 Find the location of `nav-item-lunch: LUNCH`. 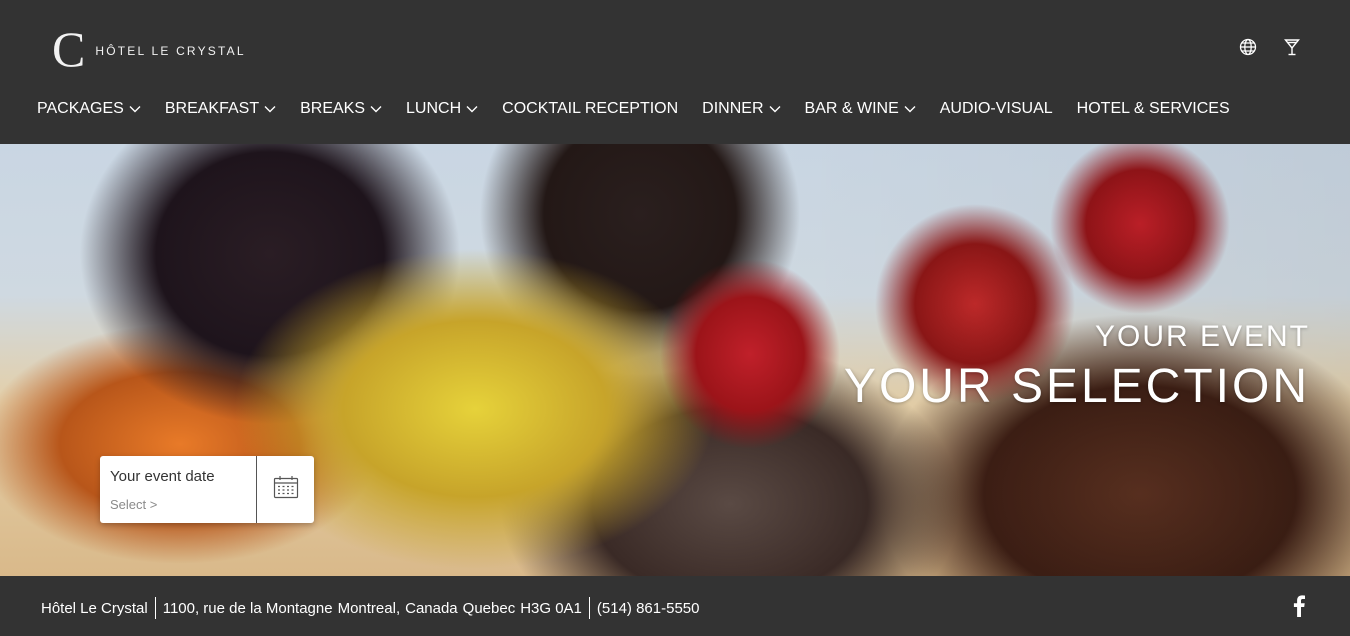

nav-item-lunch: LUNCH is located at coordinates (442, 109).